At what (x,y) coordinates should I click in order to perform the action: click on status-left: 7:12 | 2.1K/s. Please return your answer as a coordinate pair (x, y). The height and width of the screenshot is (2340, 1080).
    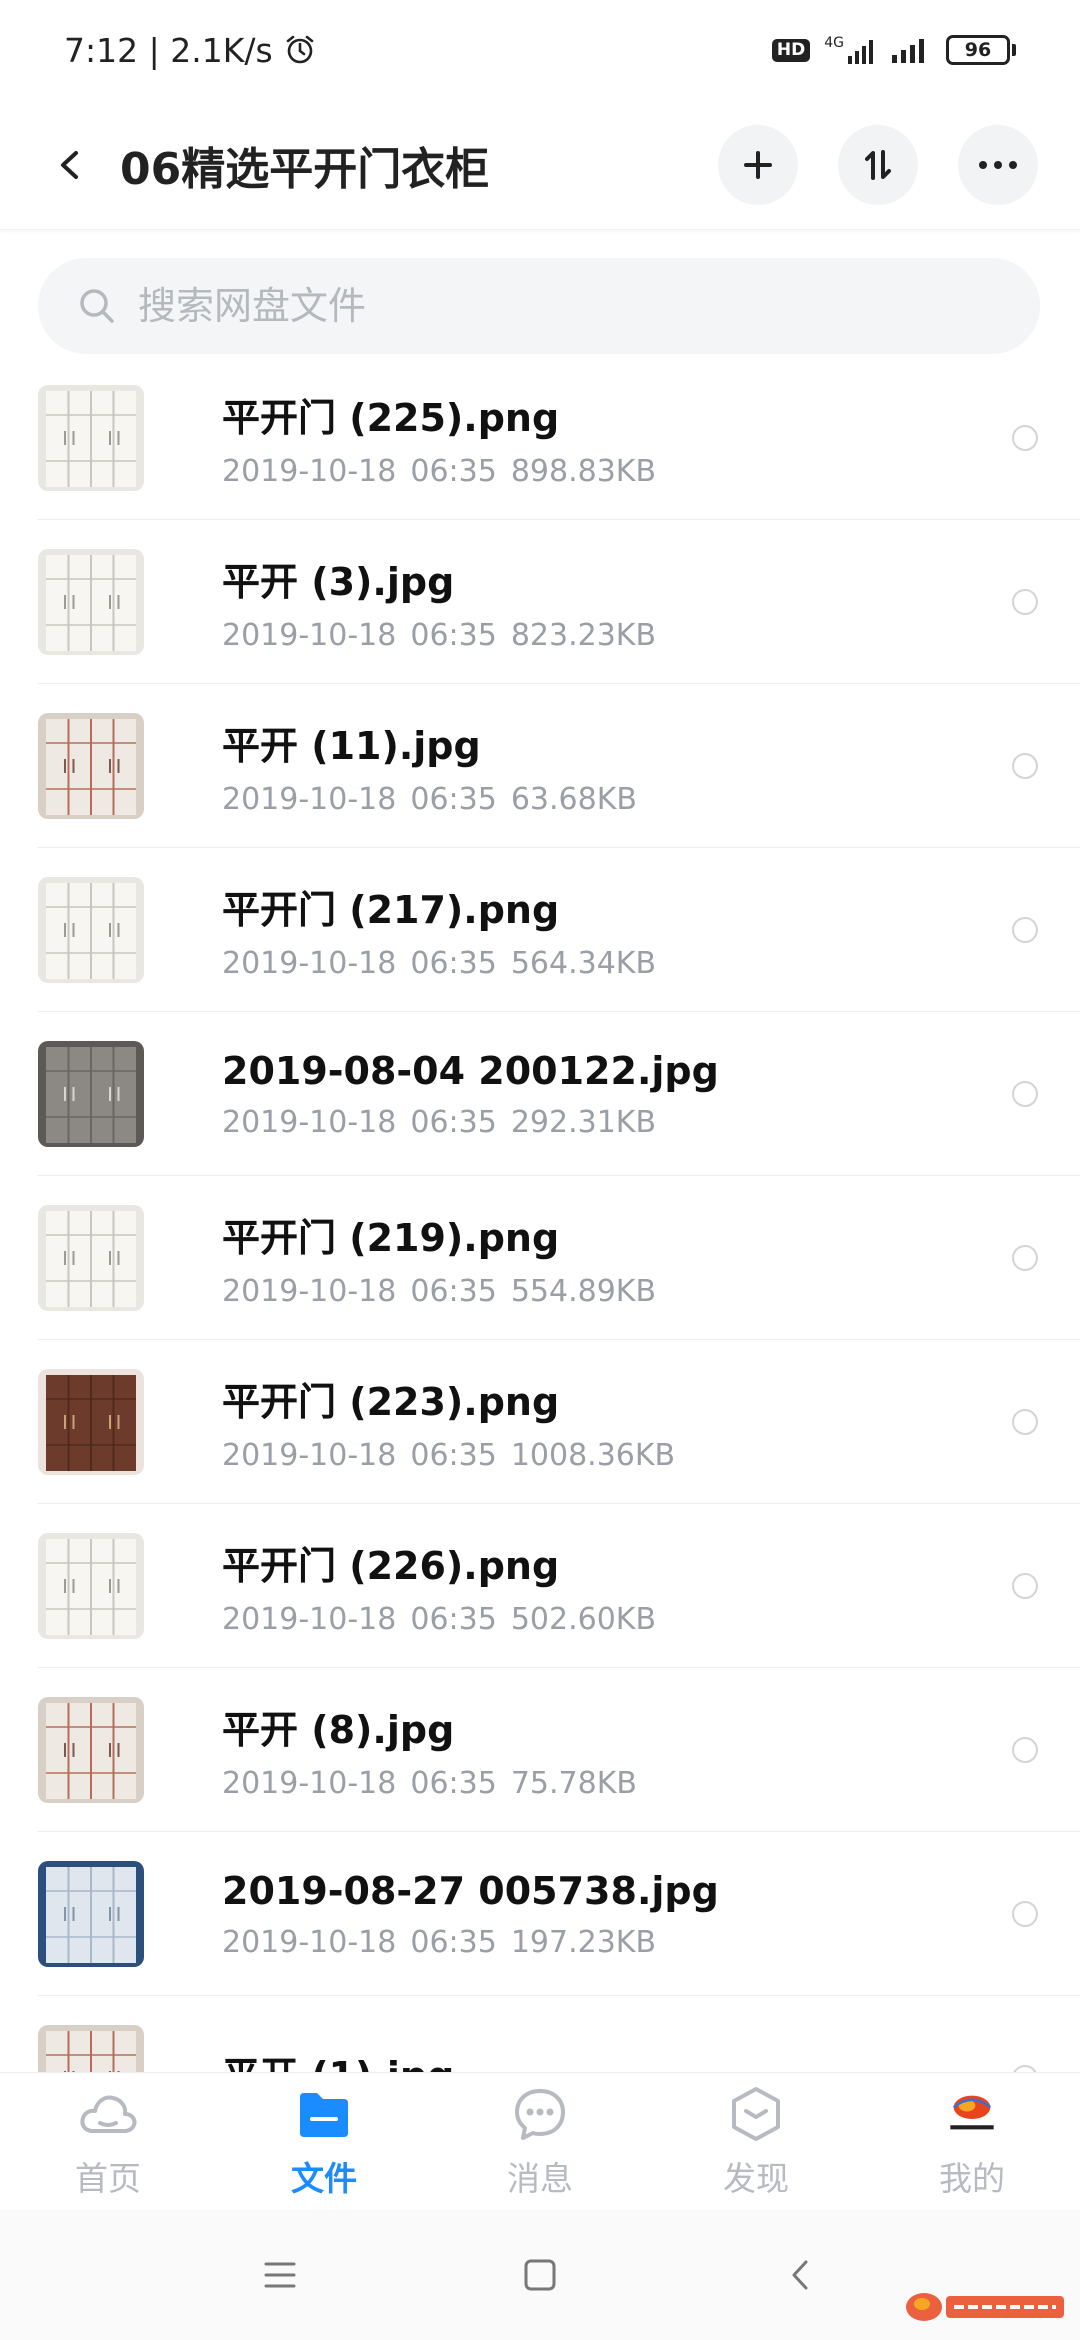
    Looking at the image, I should click on (190, 50).